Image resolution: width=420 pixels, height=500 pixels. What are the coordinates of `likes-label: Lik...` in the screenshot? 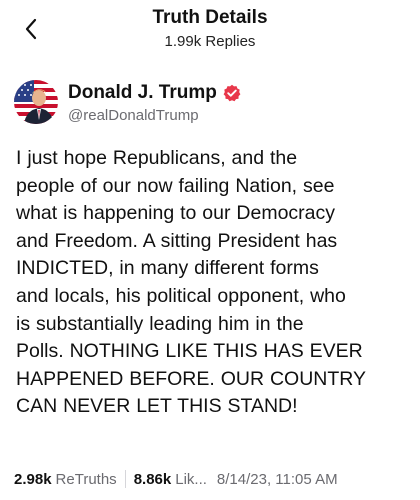 It's located at (191, 479).